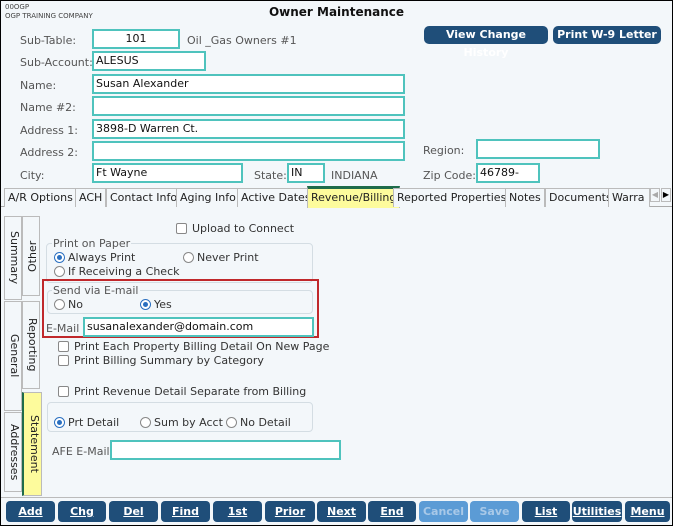 The height and width of the screenshot is (526, 673). Describe the element at coordinates (82, 511) in the screenshot. I see `chg-button: Chg` at that location.